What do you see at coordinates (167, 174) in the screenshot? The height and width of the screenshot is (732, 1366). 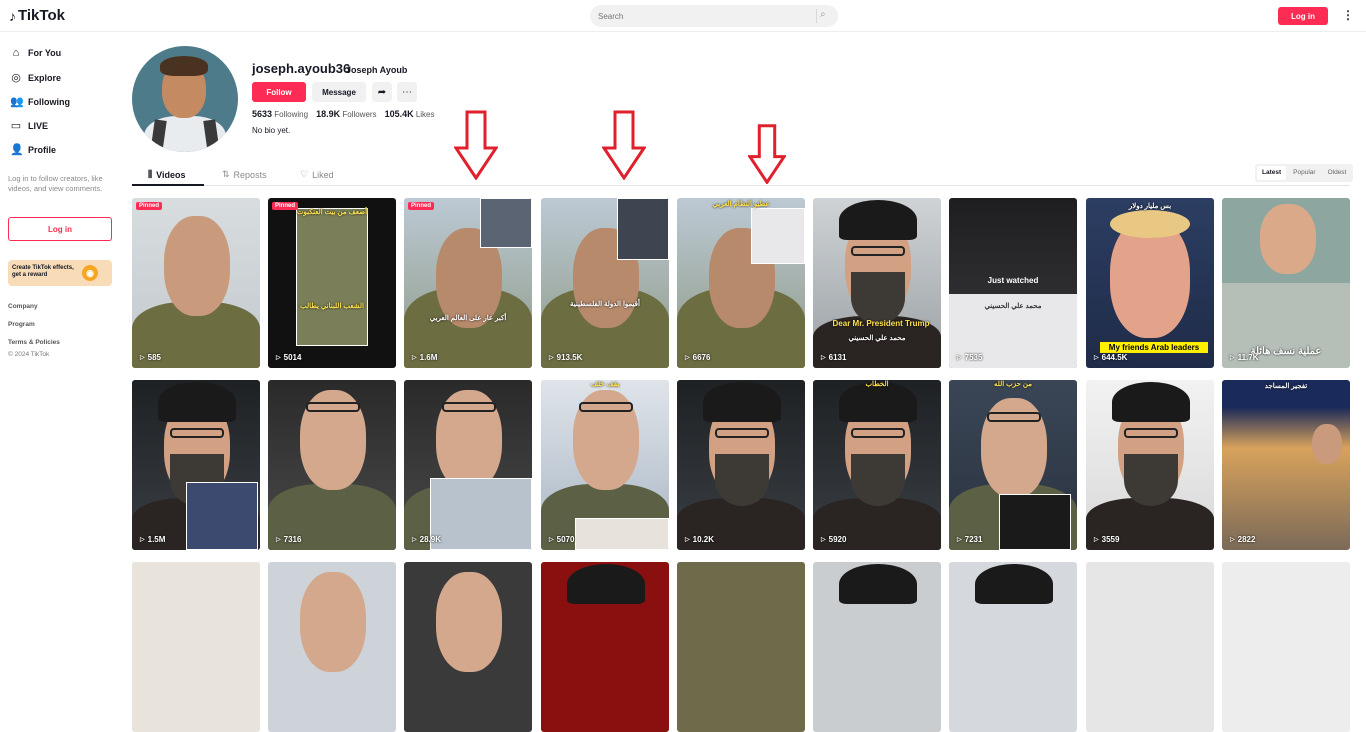 I see `tab-videos: ⫼ Videos` at bounding box center [167, 174].